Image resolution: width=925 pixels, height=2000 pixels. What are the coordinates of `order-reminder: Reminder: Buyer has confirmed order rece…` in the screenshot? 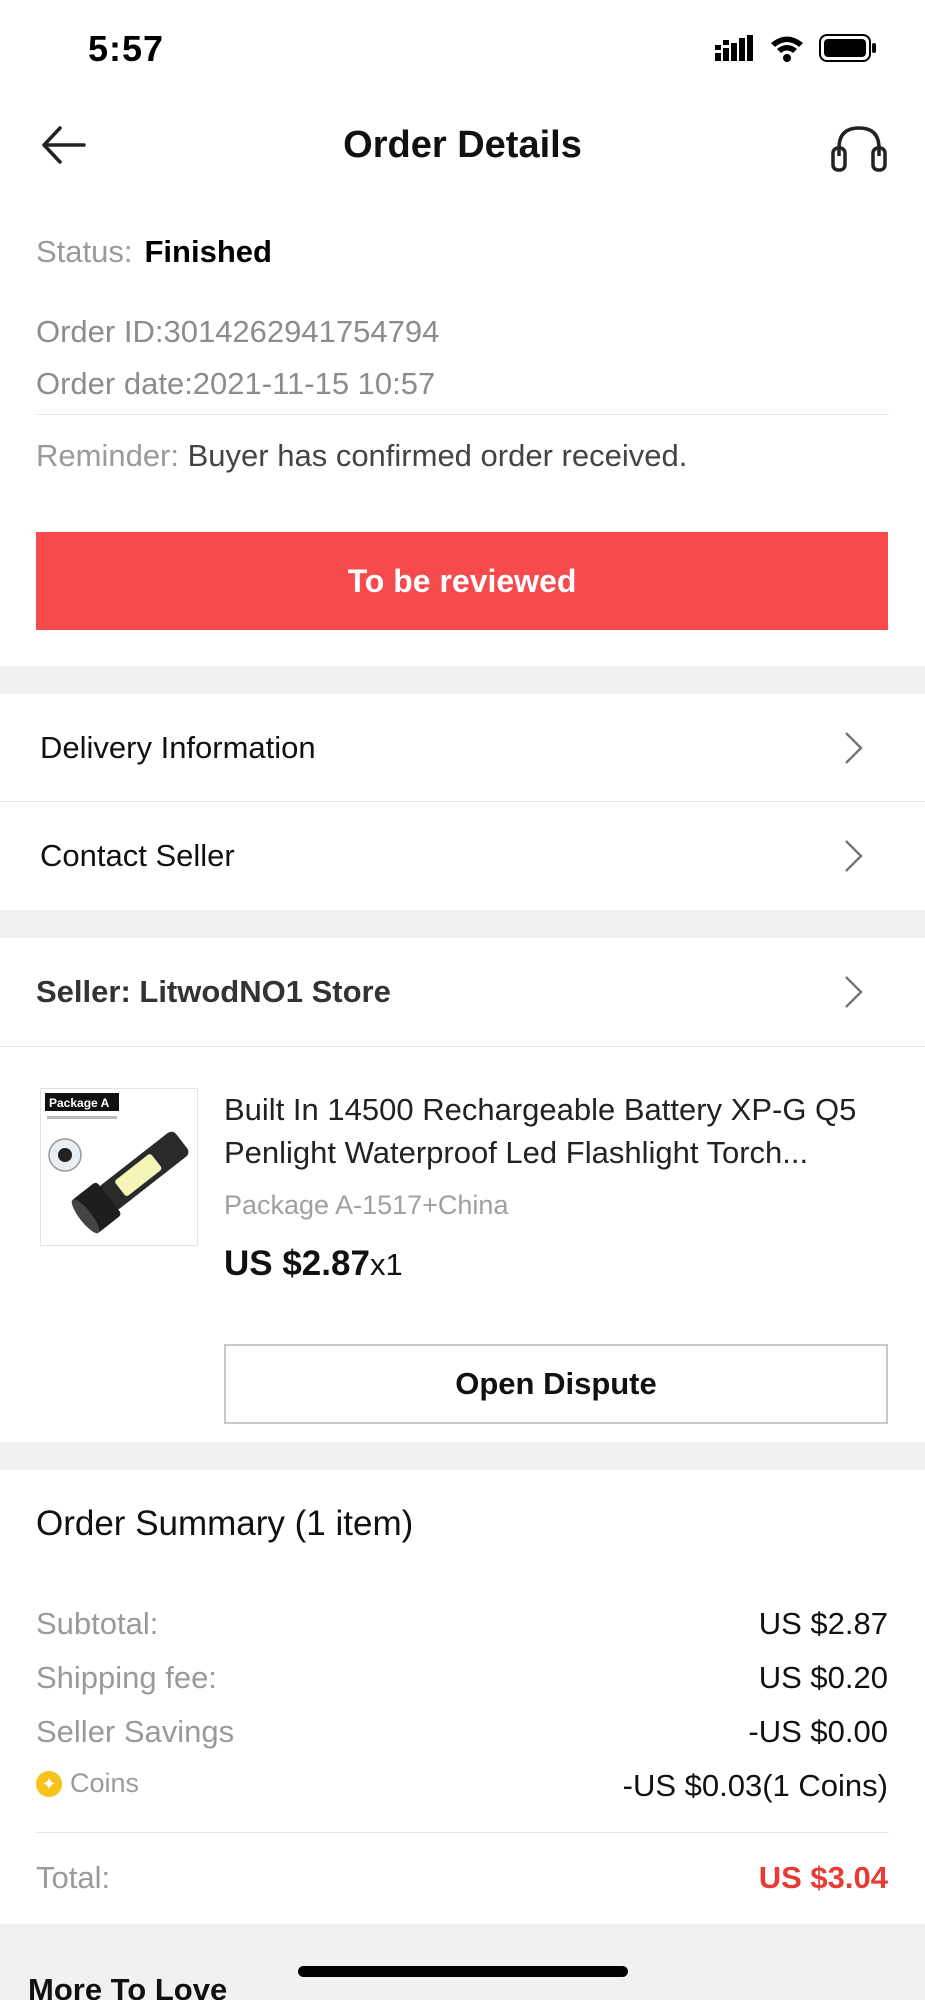 It's located at (361, 456).